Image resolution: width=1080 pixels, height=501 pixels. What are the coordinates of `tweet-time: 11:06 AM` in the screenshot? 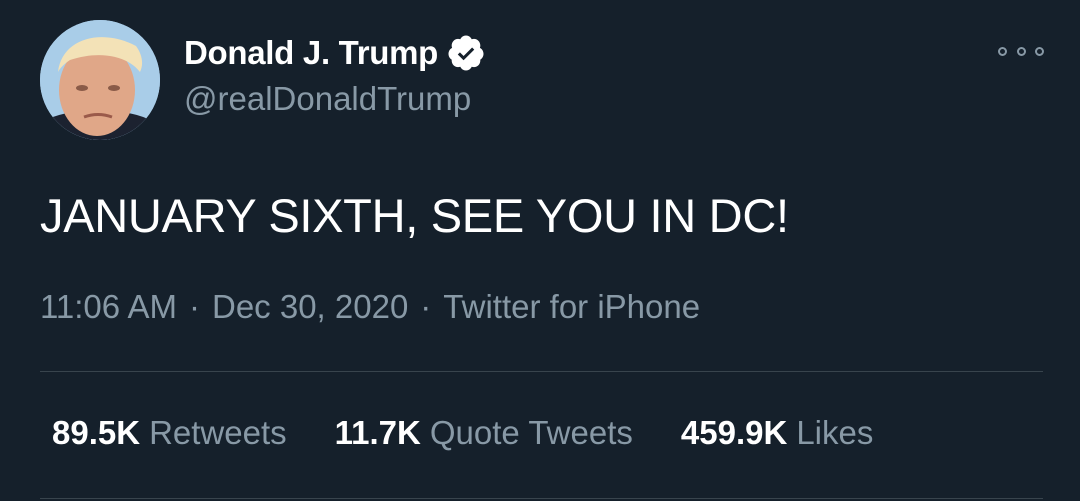 It's located at (108, 307).